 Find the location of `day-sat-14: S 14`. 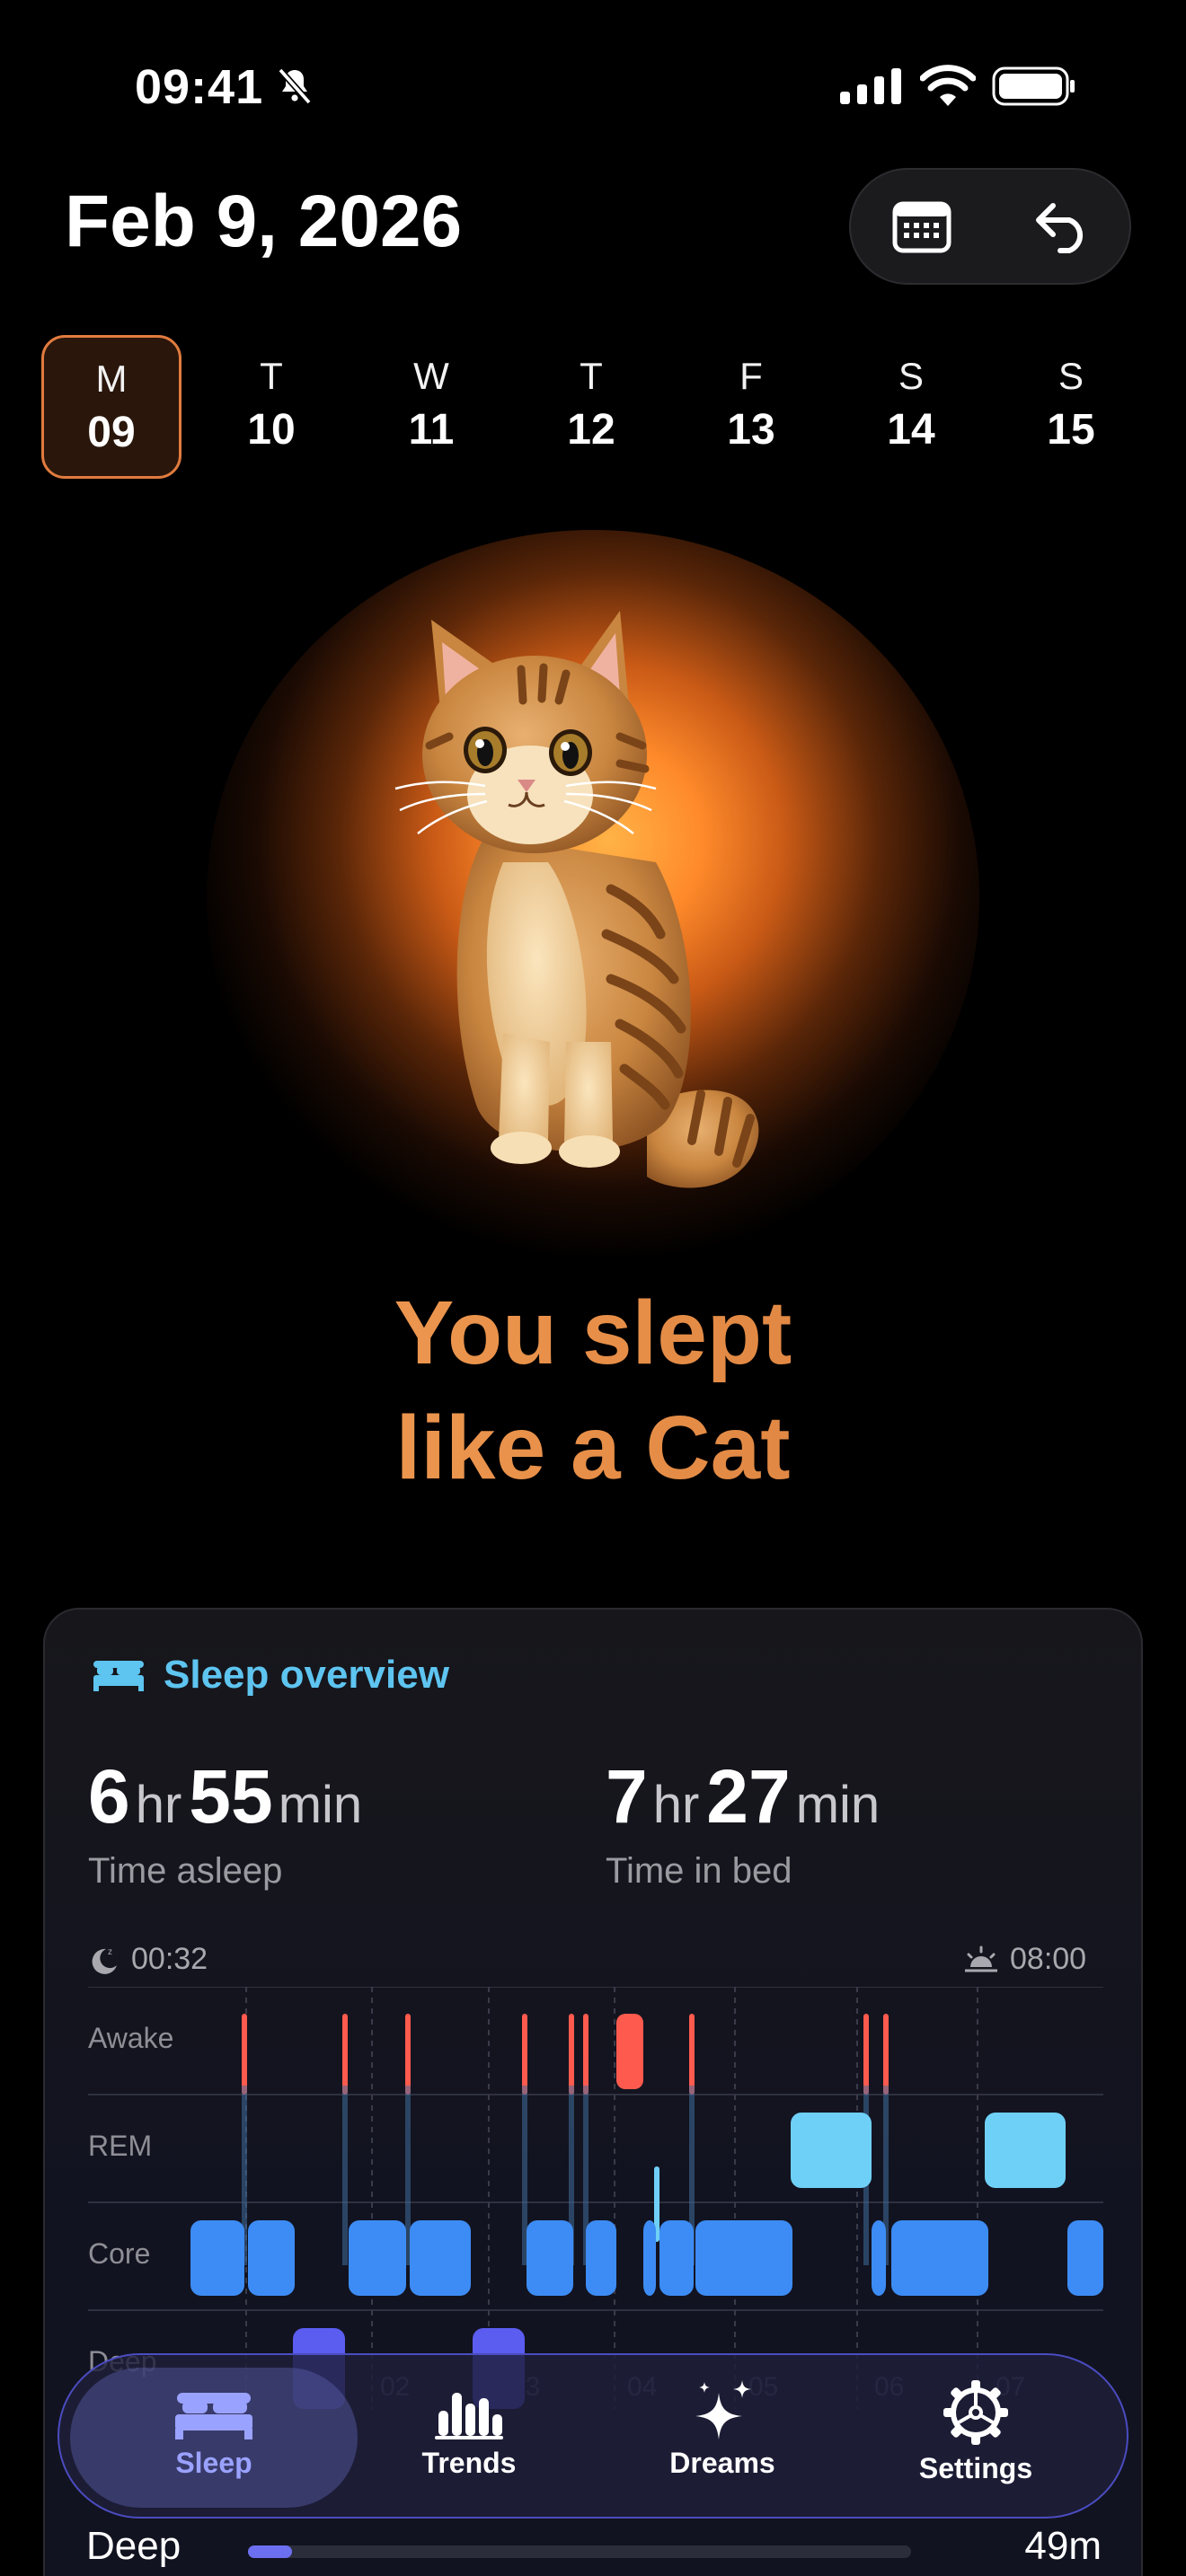

day-sat-14: S 14 is located at coordinates (911, 407).